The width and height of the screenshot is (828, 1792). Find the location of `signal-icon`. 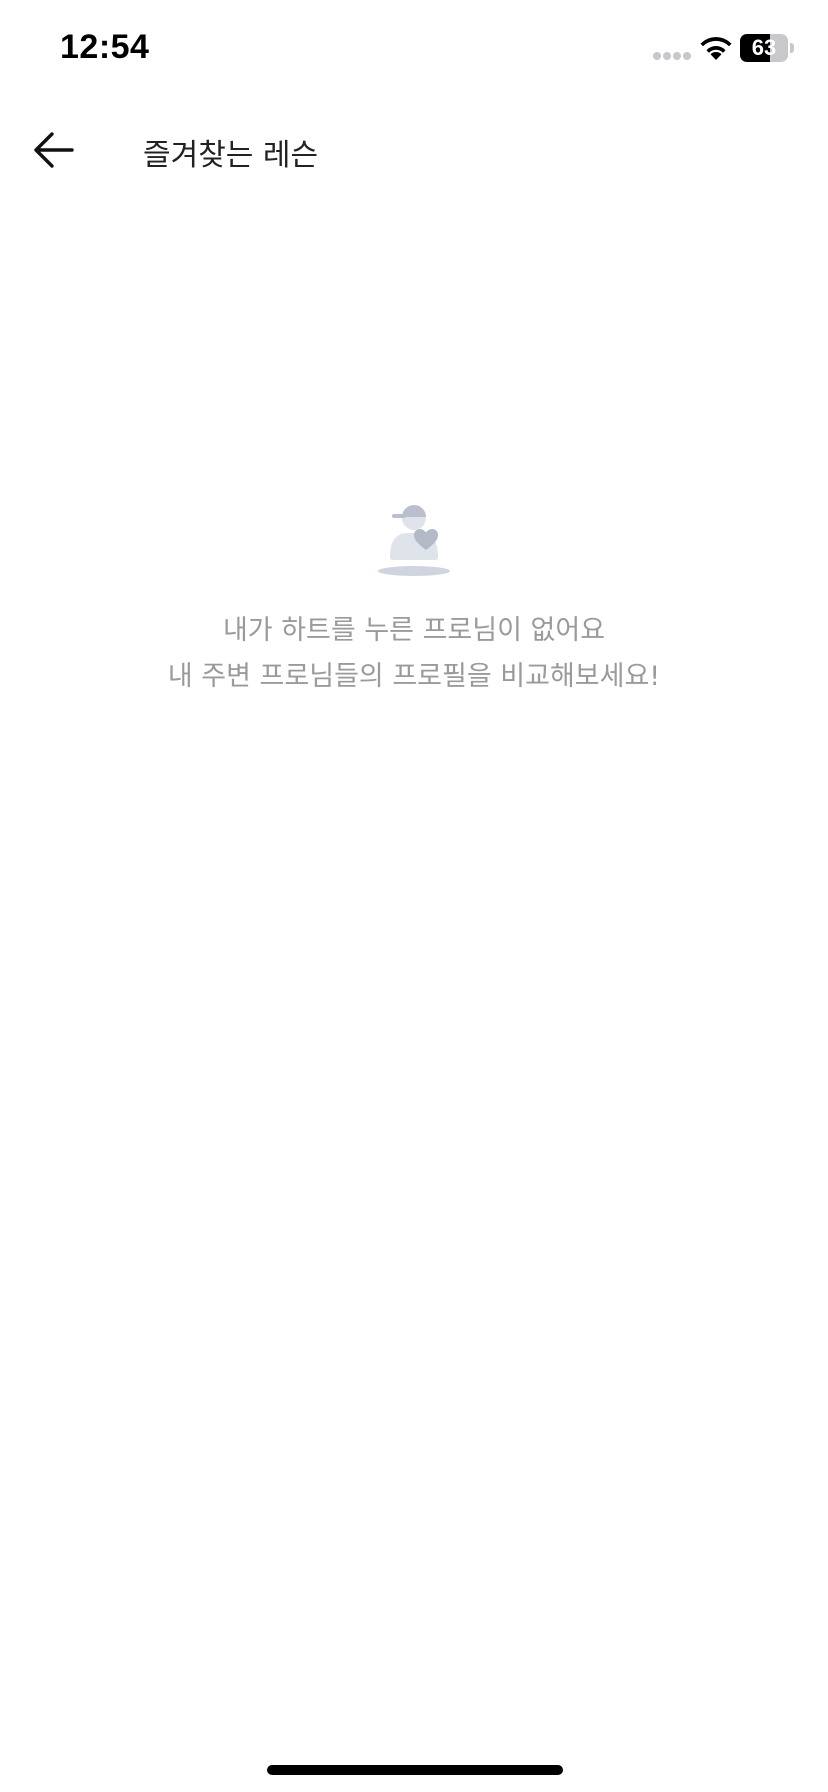

signal-icon is located at coordinates (672, 56).